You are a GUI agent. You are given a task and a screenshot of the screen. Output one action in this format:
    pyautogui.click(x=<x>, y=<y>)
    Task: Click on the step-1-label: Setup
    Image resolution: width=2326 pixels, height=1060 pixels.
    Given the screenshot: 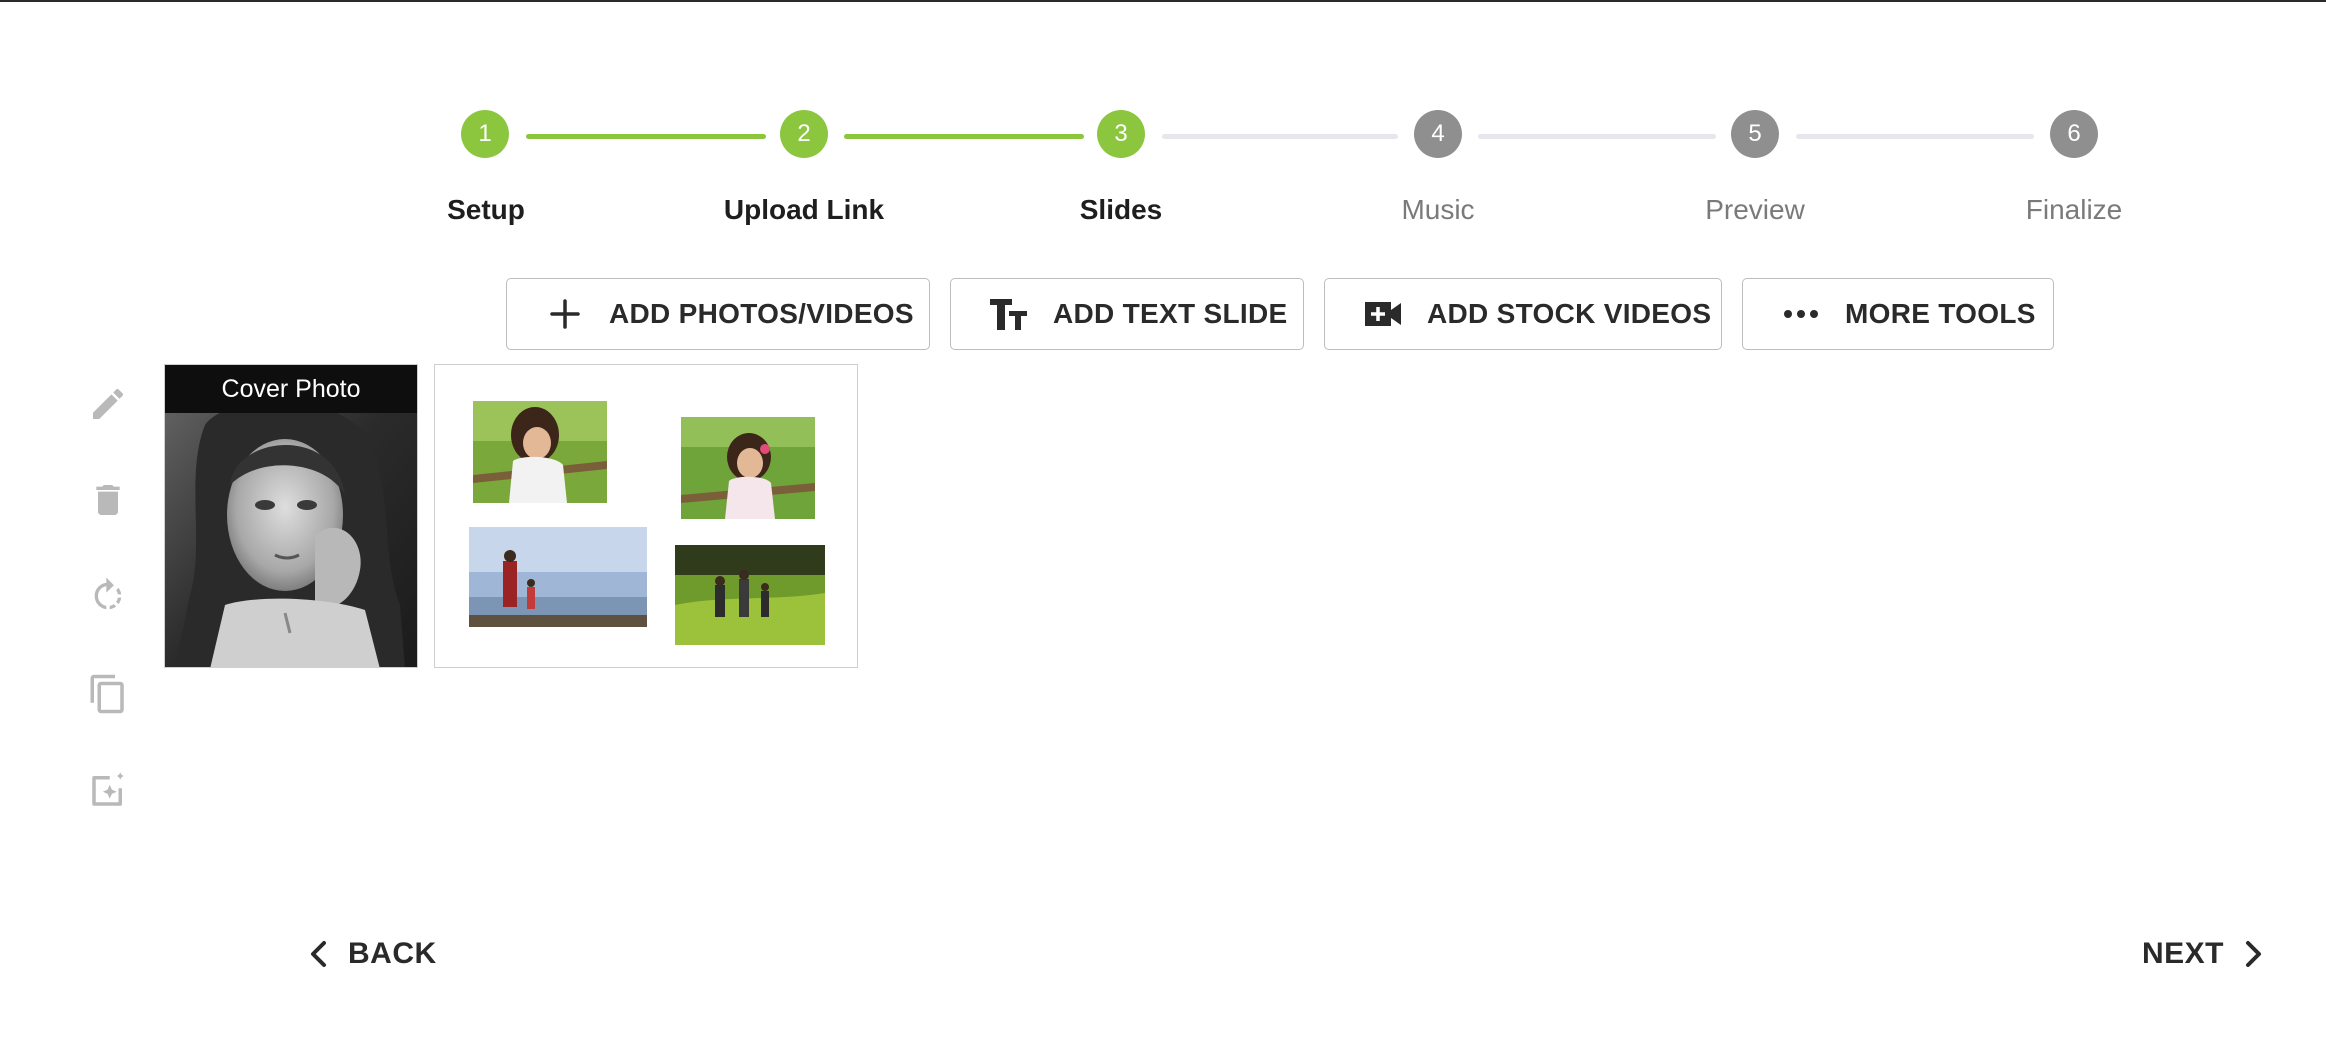 What is the action you would take?
    pyautogui.click(x=486, y=210)
    